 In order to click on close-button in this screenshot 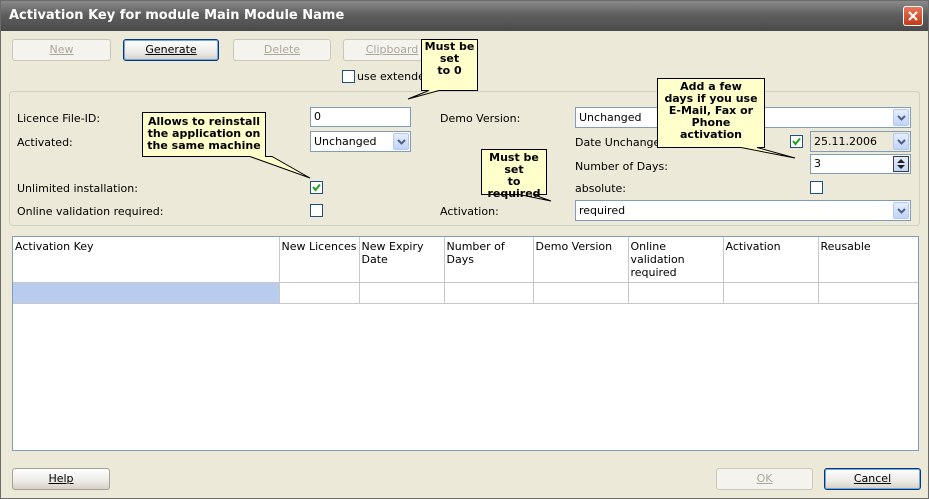, I will do `click(913, 16)`.